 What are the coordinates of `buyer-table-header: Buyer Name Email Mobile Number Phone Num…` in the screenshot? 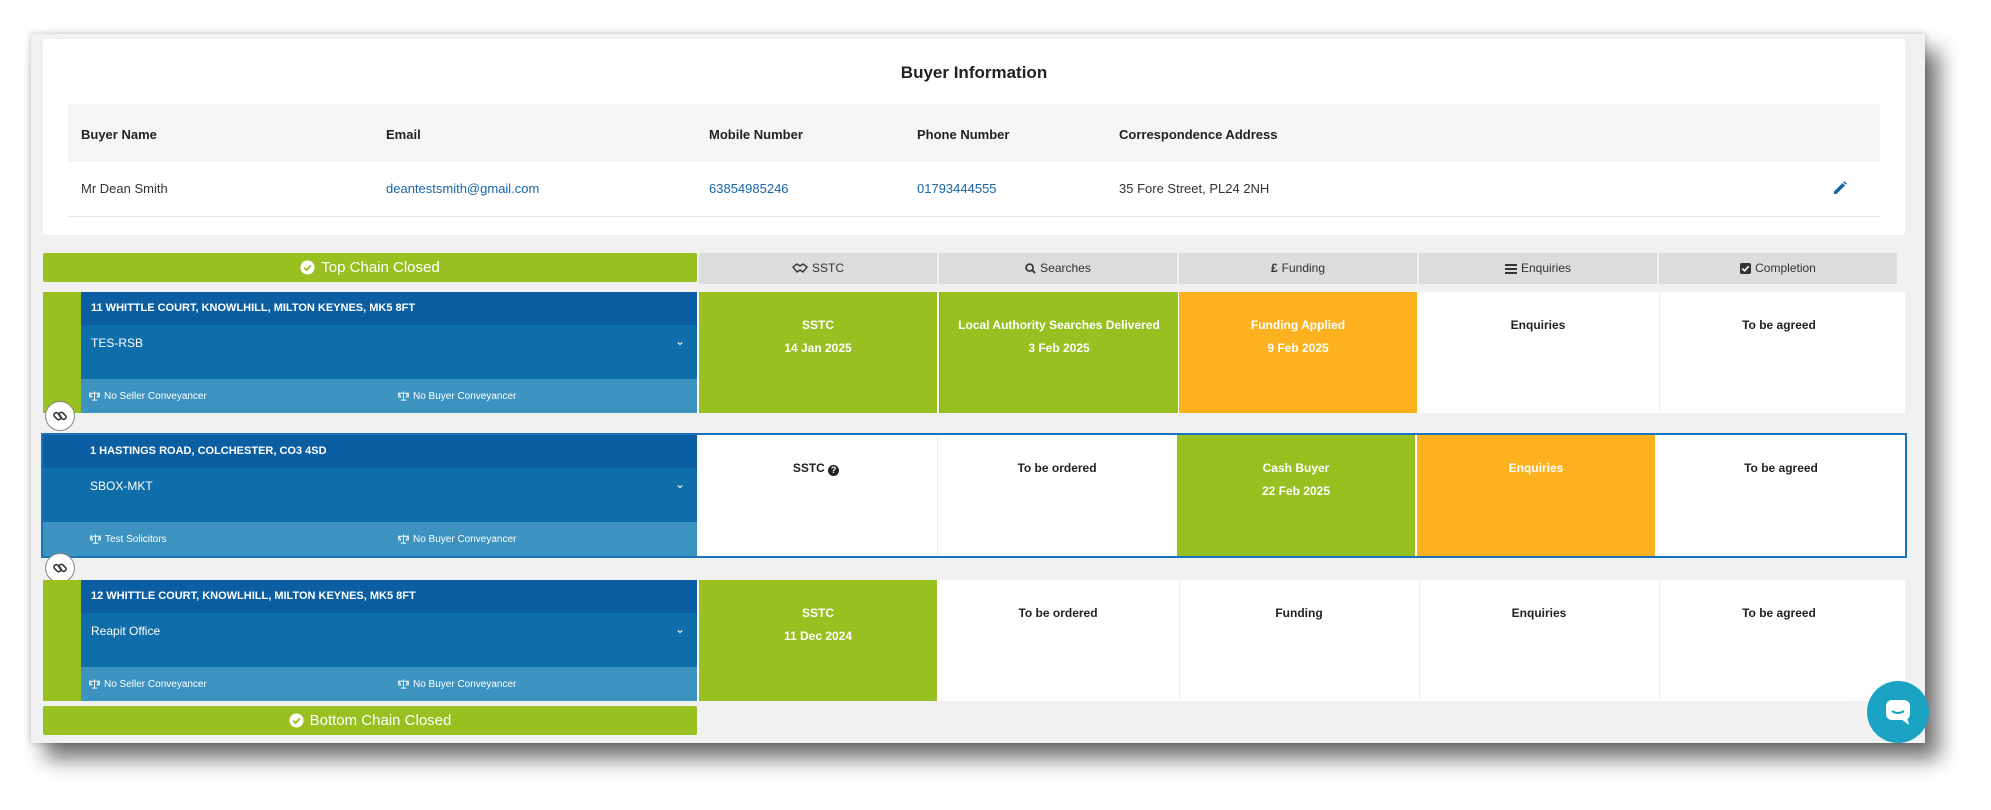 It's located at (974, 133).